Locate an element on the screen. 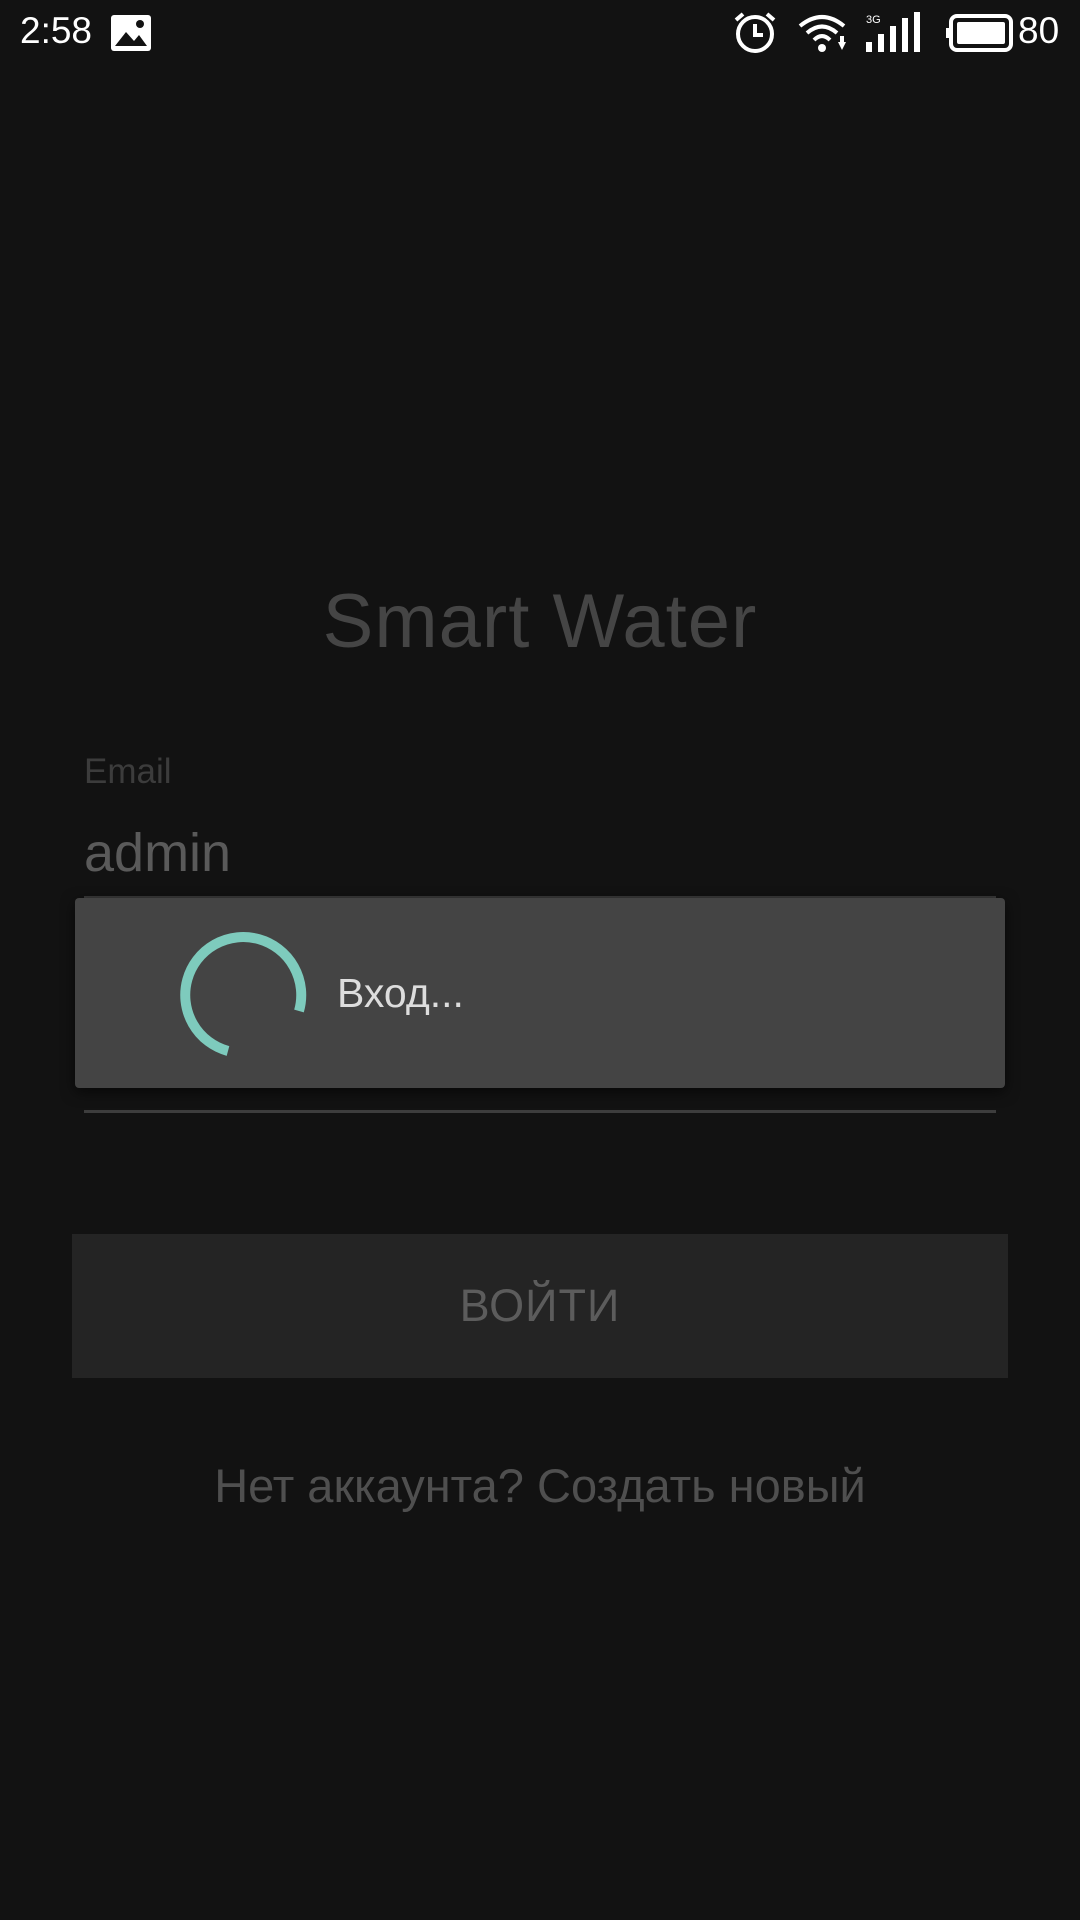 This screenshot has height=1920, width=1080. gallery-icon is located at coordinates (131, 33).